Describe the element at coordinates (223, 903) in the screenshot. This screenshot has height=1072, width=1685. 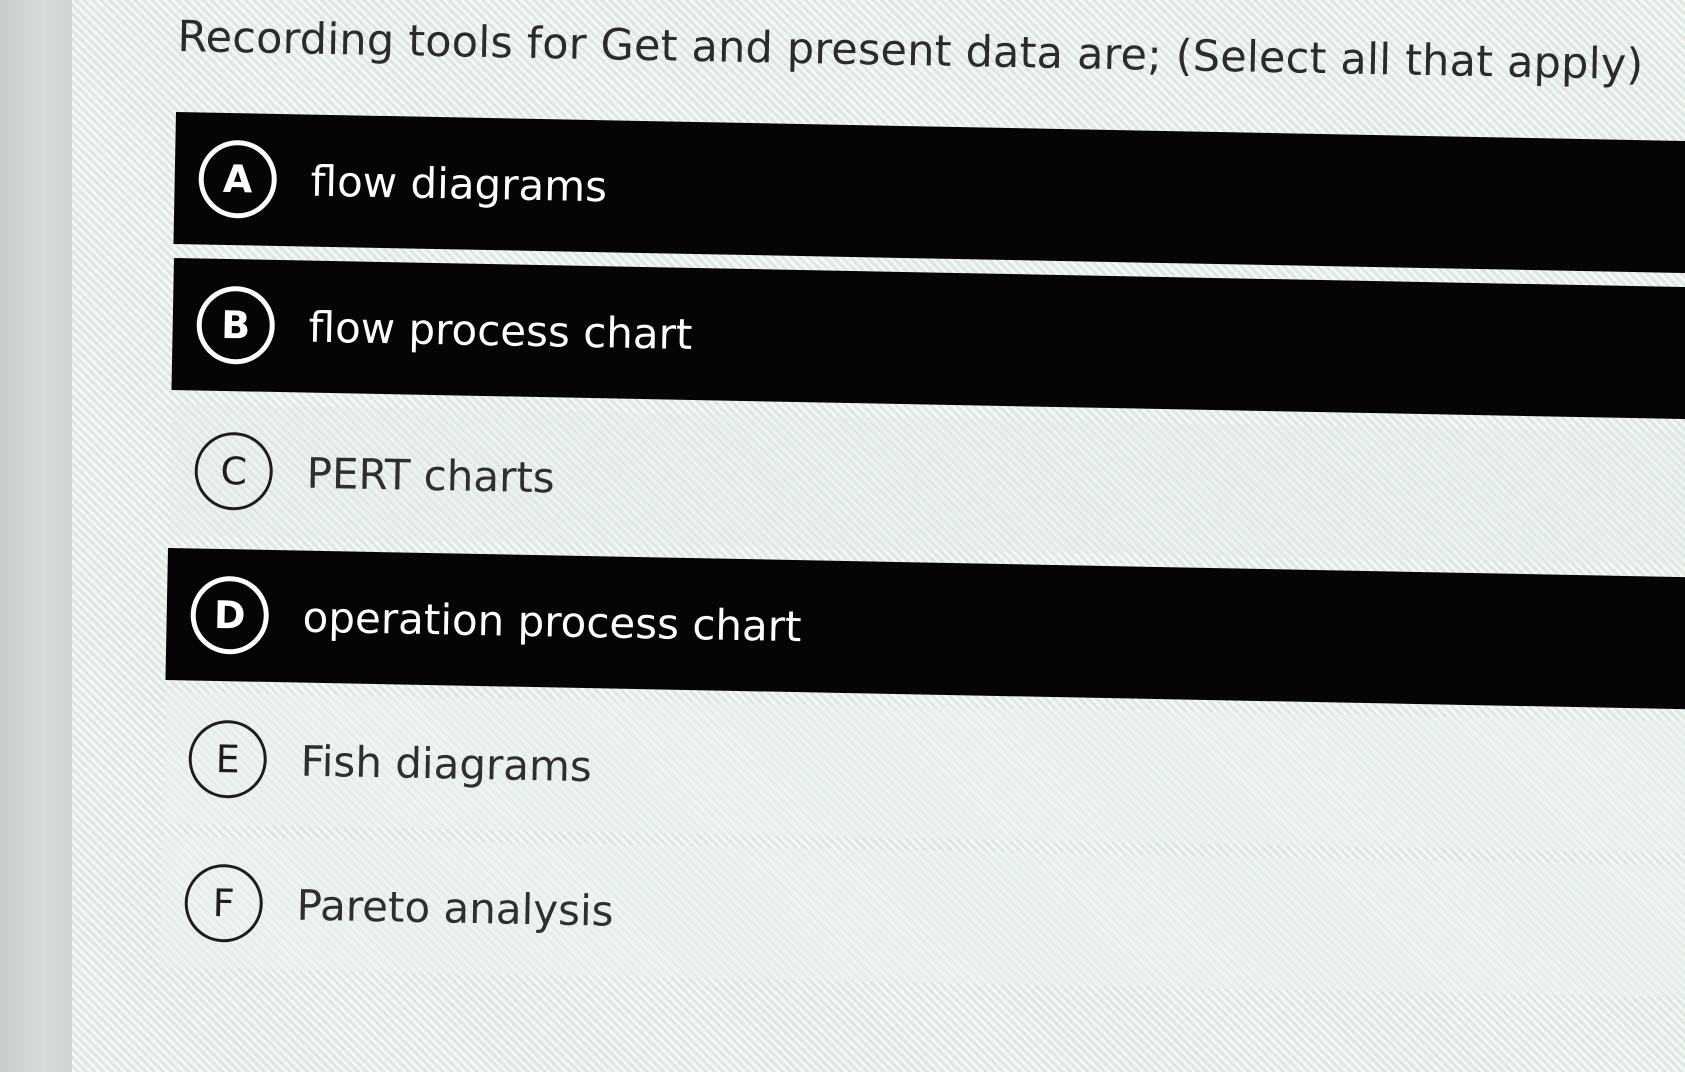
I see `option-f-letter-badge: F` at that location.